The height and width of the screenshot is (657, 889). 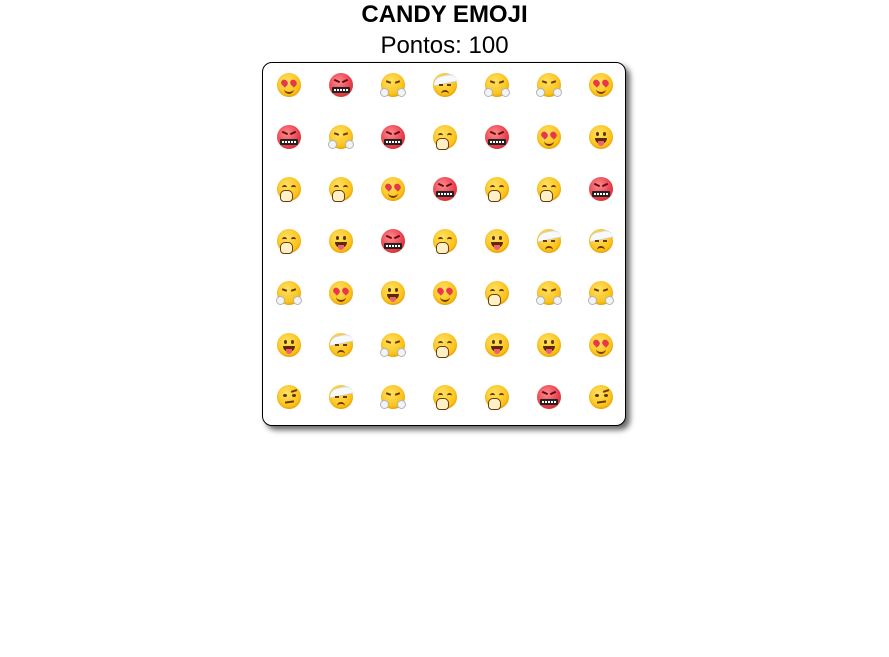 I want to click on game-title: CANDY EMOJI, so click(x=444, y=14).